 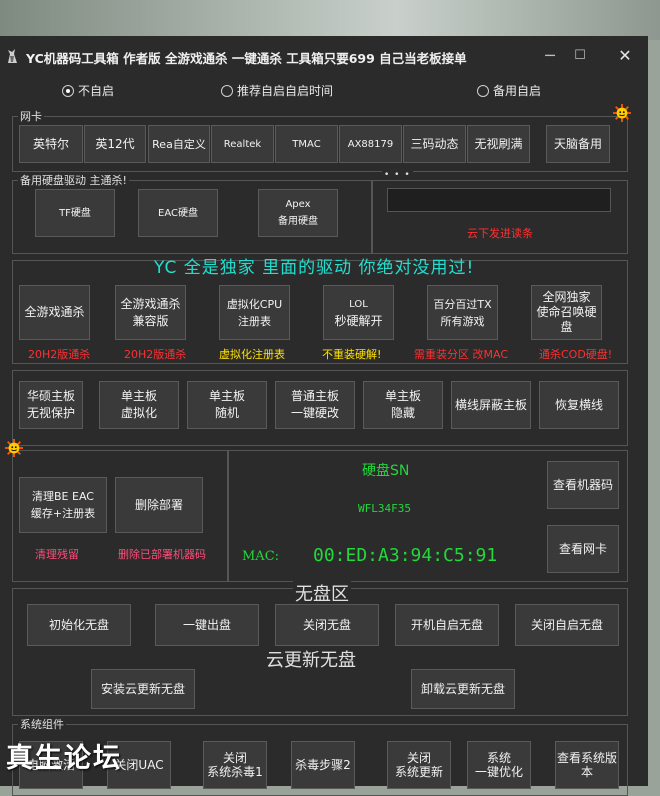 I want to click on tf-disk-button: TF硬盘, so click(x=75, y=213).